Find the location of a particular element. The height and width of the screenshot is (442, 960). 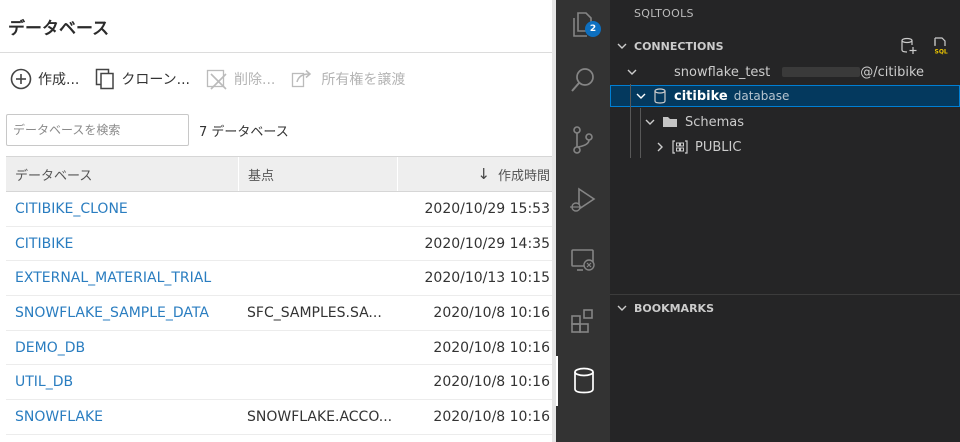

database-name-link: SNOWFLAKE is located at coordinates (122, 417).